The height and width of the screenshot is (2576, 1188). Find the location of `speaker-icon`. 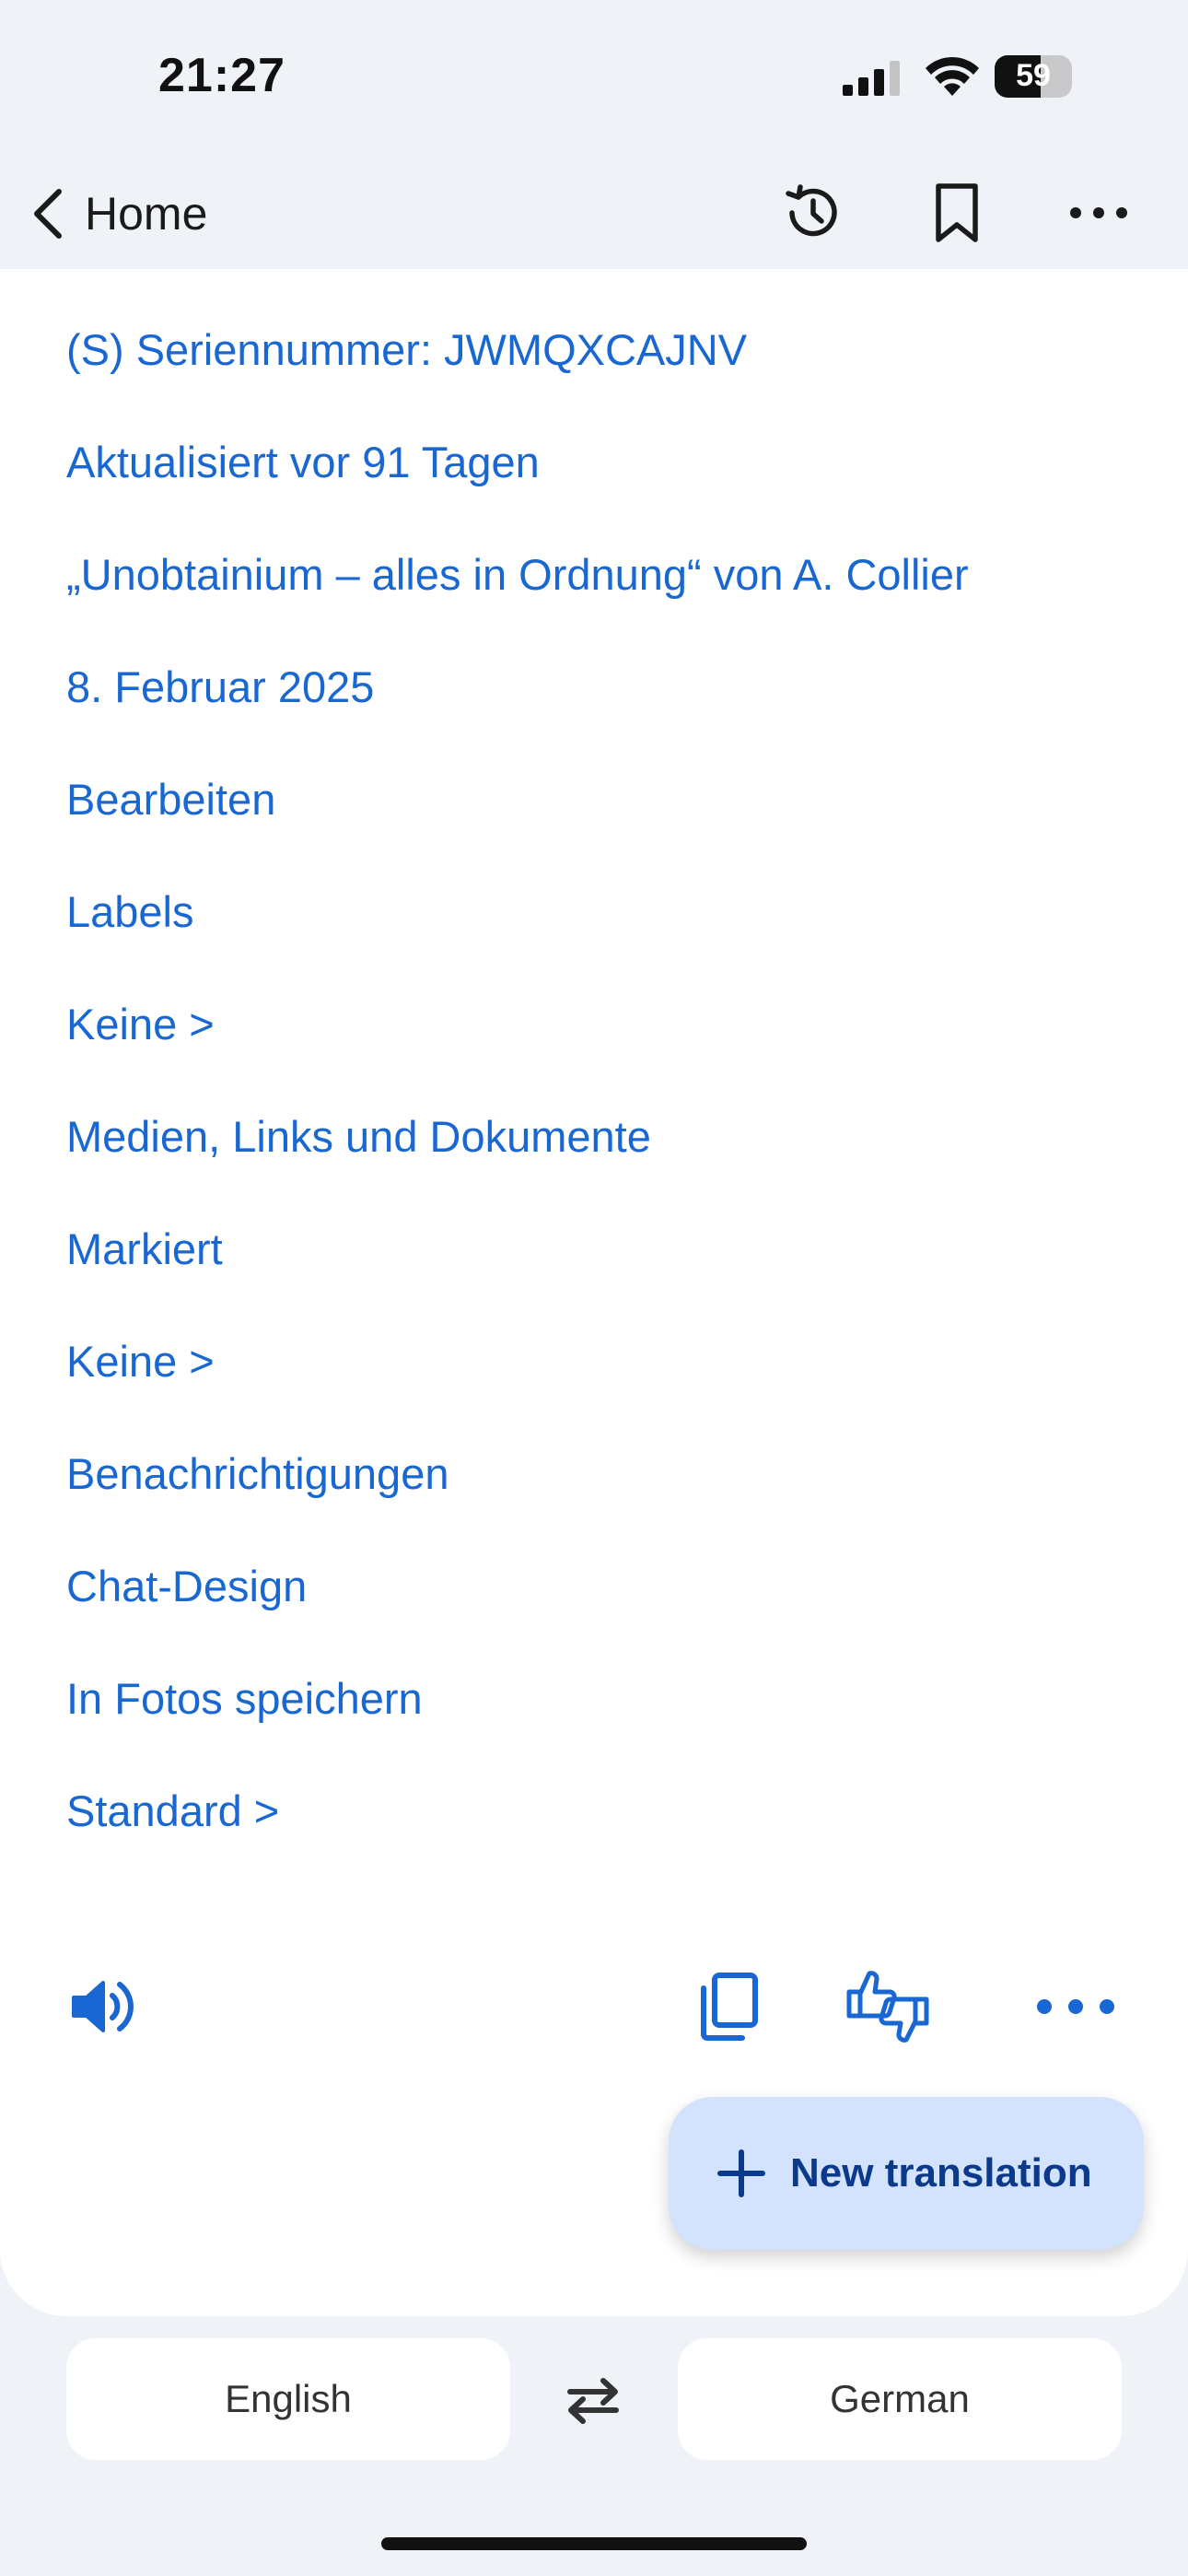

speaker-icon is located at coordinates (103, 2007).